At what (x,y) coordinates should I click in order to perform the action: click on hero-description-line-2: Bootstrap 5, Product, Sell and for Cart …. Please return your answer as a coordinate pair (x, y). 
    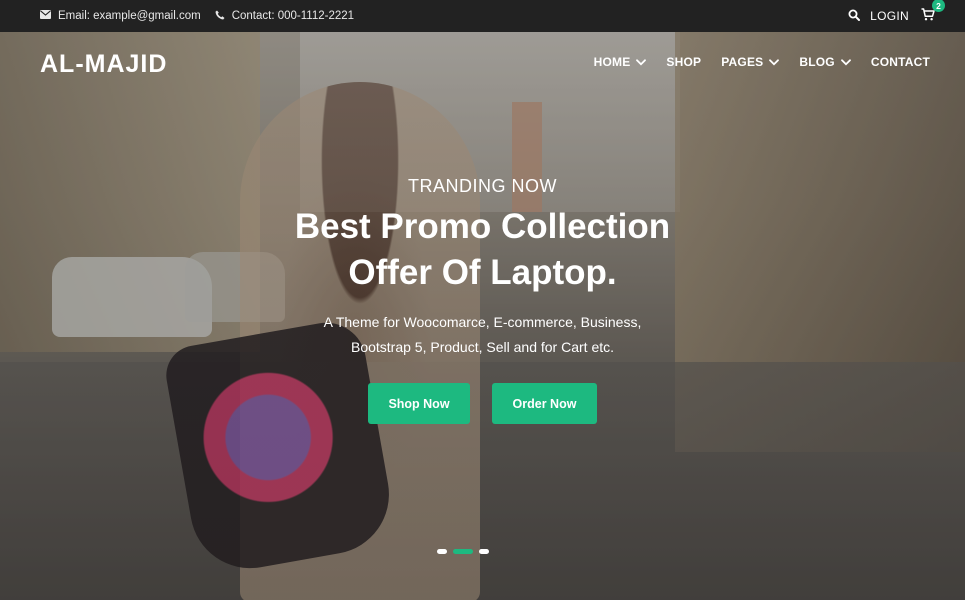
    Looking at the image, I should click on (482, 347).